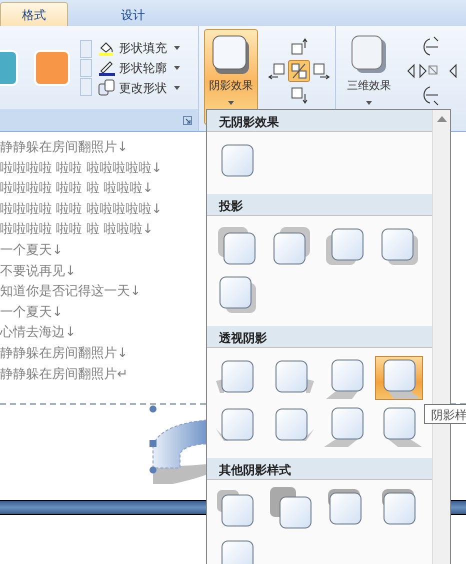  Describe the element at coordinates (187, 120) in the screenshot. I see `dialog-launcher-icon` at that location.